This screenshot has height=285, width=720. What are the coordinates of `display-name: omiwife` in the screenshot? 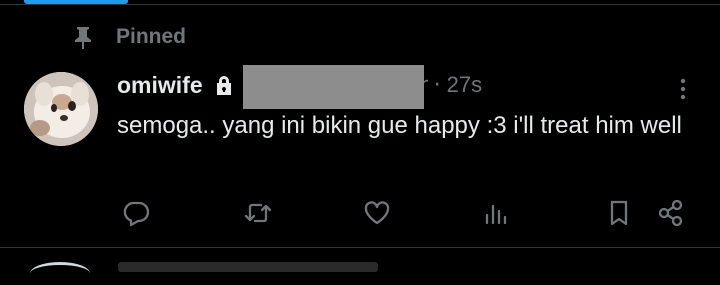 It's located at (160, 85).